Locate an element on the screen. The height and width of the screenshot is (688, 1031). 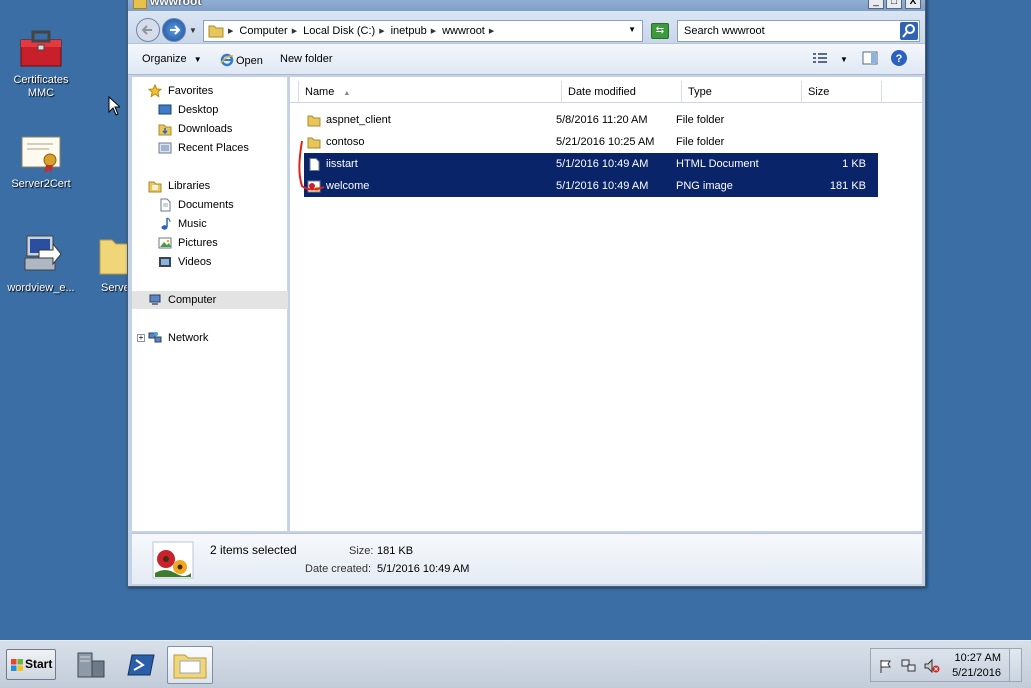
forward-button is located at coordinates (174, 30).